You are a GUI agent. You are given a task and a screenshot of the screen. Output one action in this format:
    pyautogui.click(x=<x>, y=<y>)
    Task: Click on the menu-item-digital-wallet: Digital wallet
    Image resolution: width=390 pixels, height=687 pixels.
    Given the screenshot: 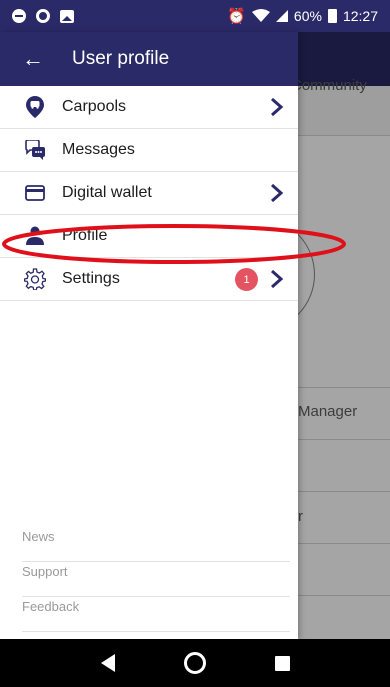 What is the action you would take?
    pyautogui.click(x=149, y=193)
    